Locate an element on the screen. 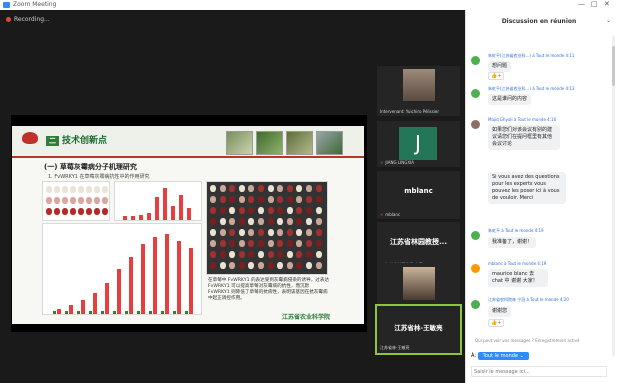 Image resolution: width=617 pixels, height=383 pixels. message-meta: 朱虹平(江苏省农业科...) à Tout le monde 4:13 is located at coordinates (531, 88).